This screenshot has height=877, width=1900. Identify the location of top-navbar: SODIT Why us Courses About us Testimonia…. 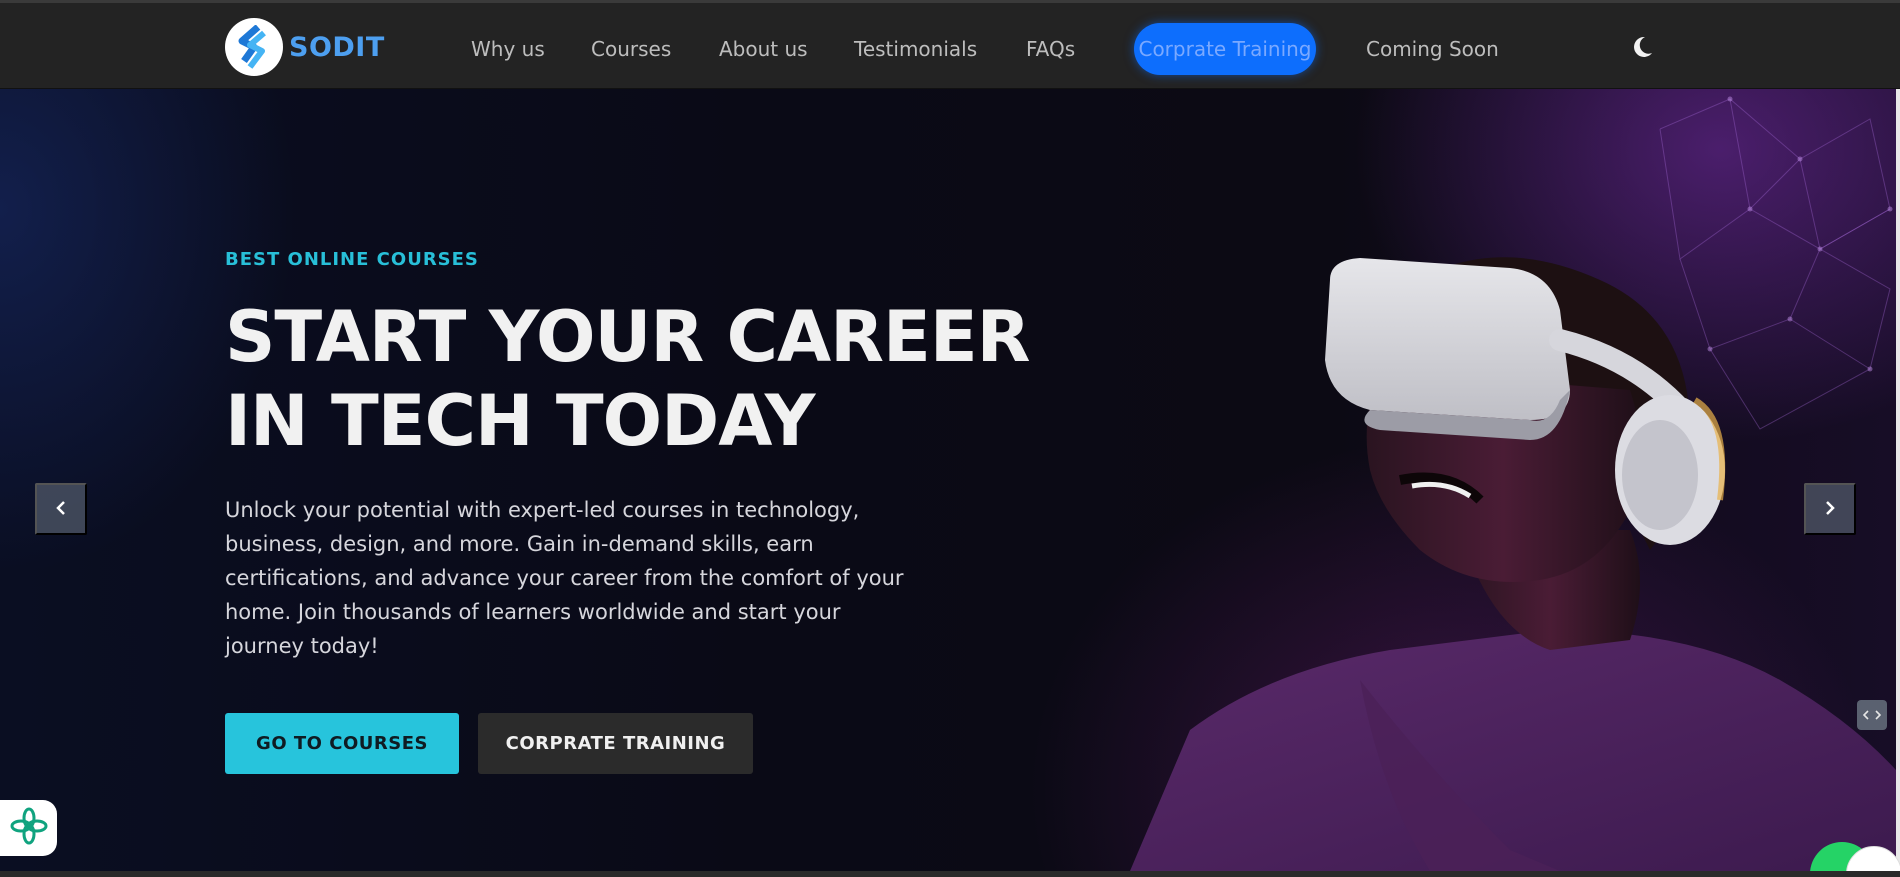
(950, 44).